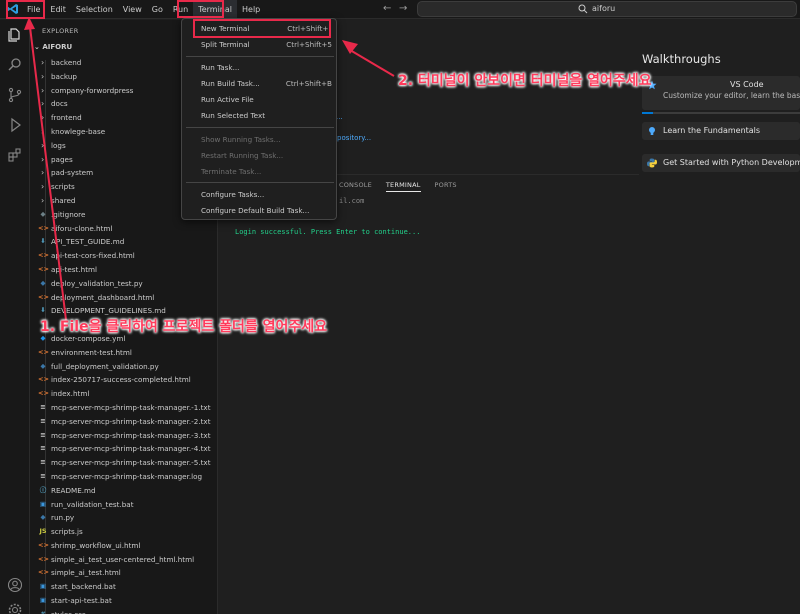  Describe the element at coordinates (124, 546) in the screenshot. I see `file-item: <> shrimp_workflow_ui.html` at that location.